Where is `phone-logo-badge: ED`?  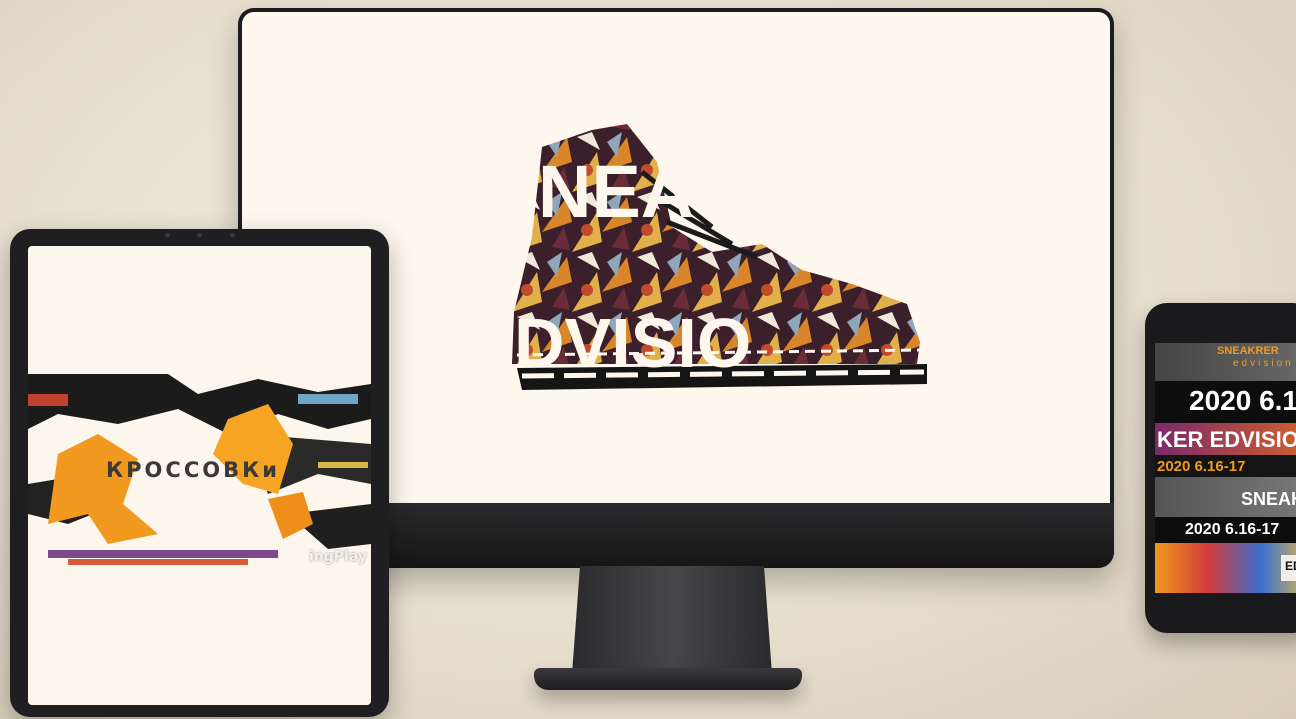
phone-logo-badge: ED is located at coordinates (1288, 568).